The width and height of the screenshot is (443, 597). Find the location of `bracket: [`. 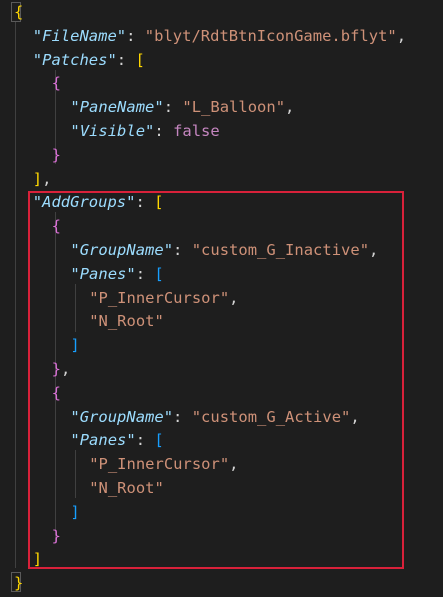

bracket: [ is located at coordinates (140, 59).